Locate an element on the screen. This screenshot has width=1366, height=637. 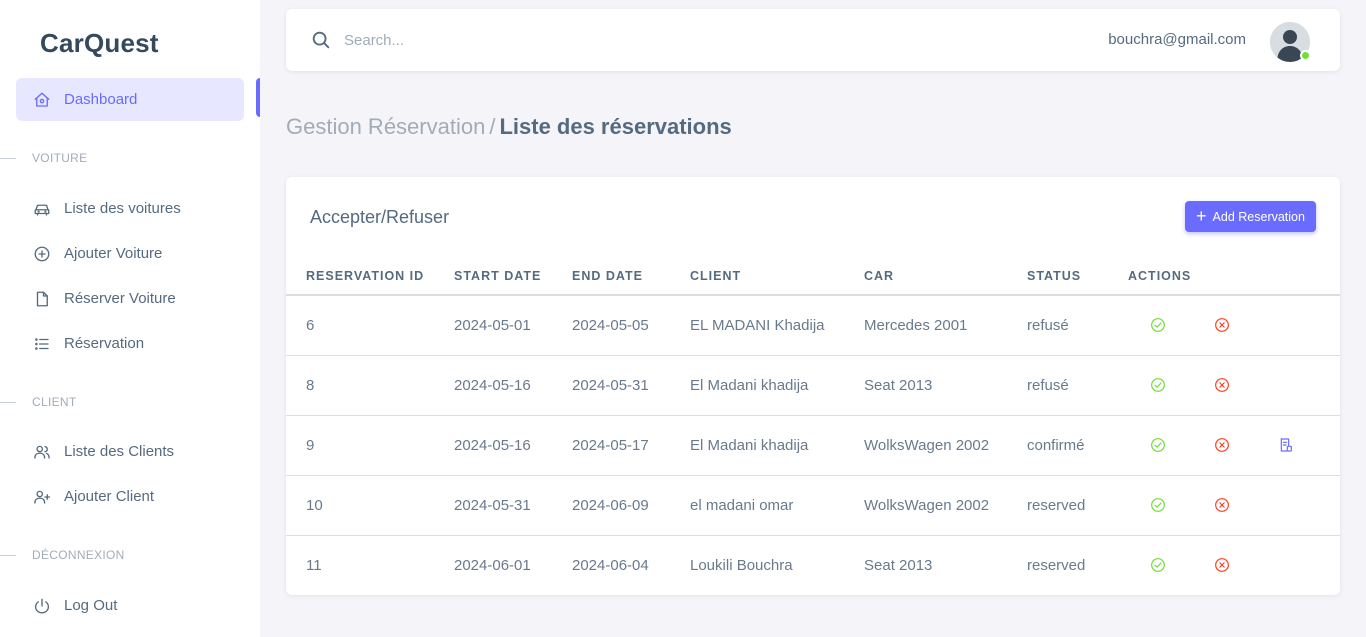
cell-end-date: 2024-06-04 is located at coordinates (610, 565).